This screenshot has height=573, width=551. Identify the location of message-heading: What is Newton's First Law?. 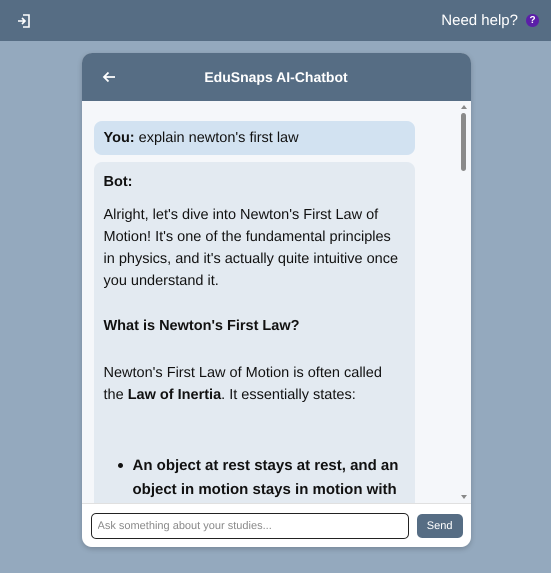
(202, 326).